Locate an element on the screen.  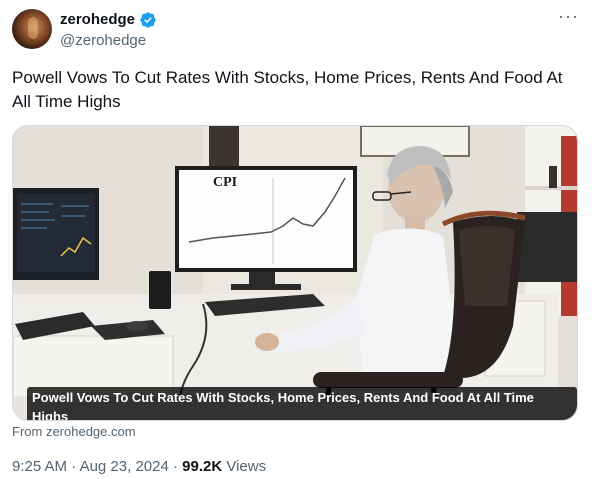
views-count: 99.2K is located at coordinates (202, 466).